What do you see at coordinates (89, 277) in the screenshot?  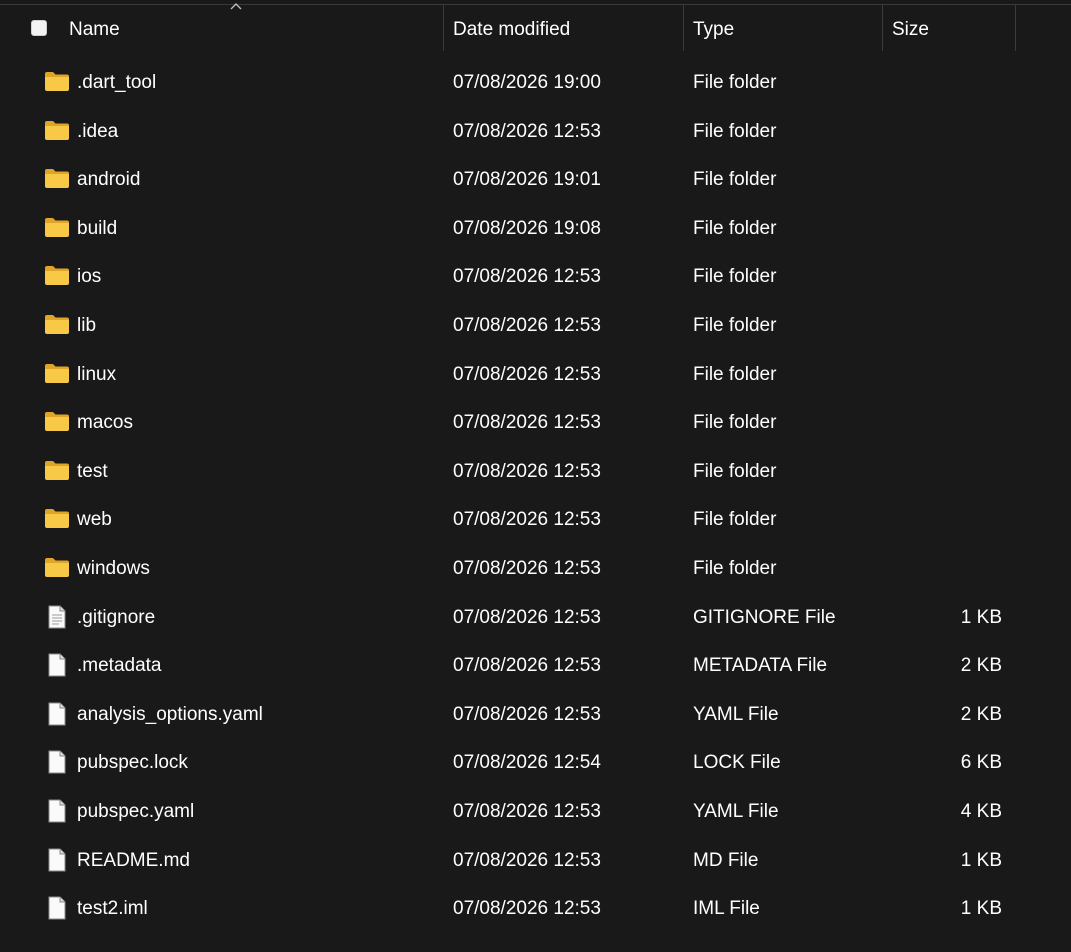 I see `file-name: ios` at bounding box center [89, 277].